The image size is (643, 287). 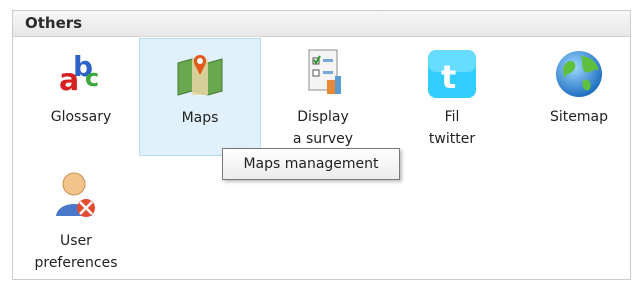 I want to click on twitter-feed-label-line2: twitter, so click(x=452, y=139).